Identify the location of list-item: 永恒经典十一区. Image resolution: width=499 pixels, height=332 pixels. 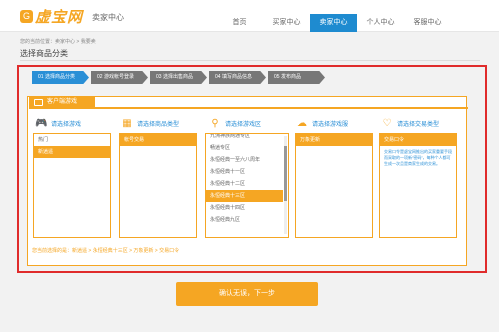
(244, 172).